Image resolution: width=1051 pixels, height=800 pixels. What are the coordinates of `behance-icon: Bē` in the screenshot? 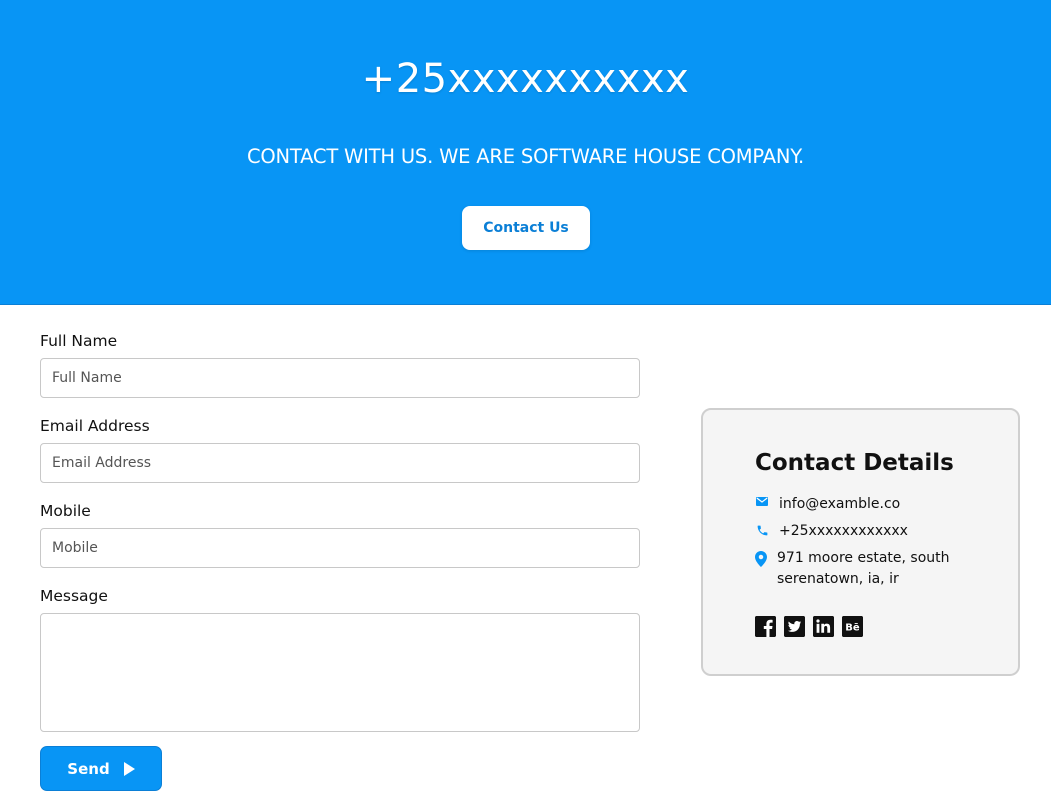 It's located at (852, 626).